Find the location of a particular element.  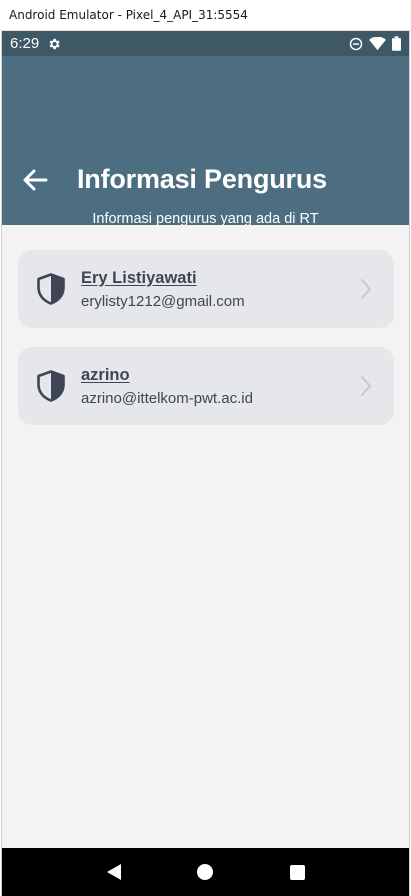

arrow-left-icon is located at coordinates (35, 180).